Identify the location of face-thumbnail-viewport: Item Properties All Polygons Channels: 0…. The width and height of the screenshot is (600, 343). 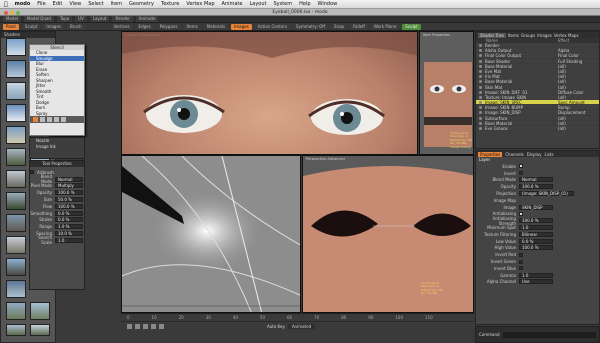
(446, 93).